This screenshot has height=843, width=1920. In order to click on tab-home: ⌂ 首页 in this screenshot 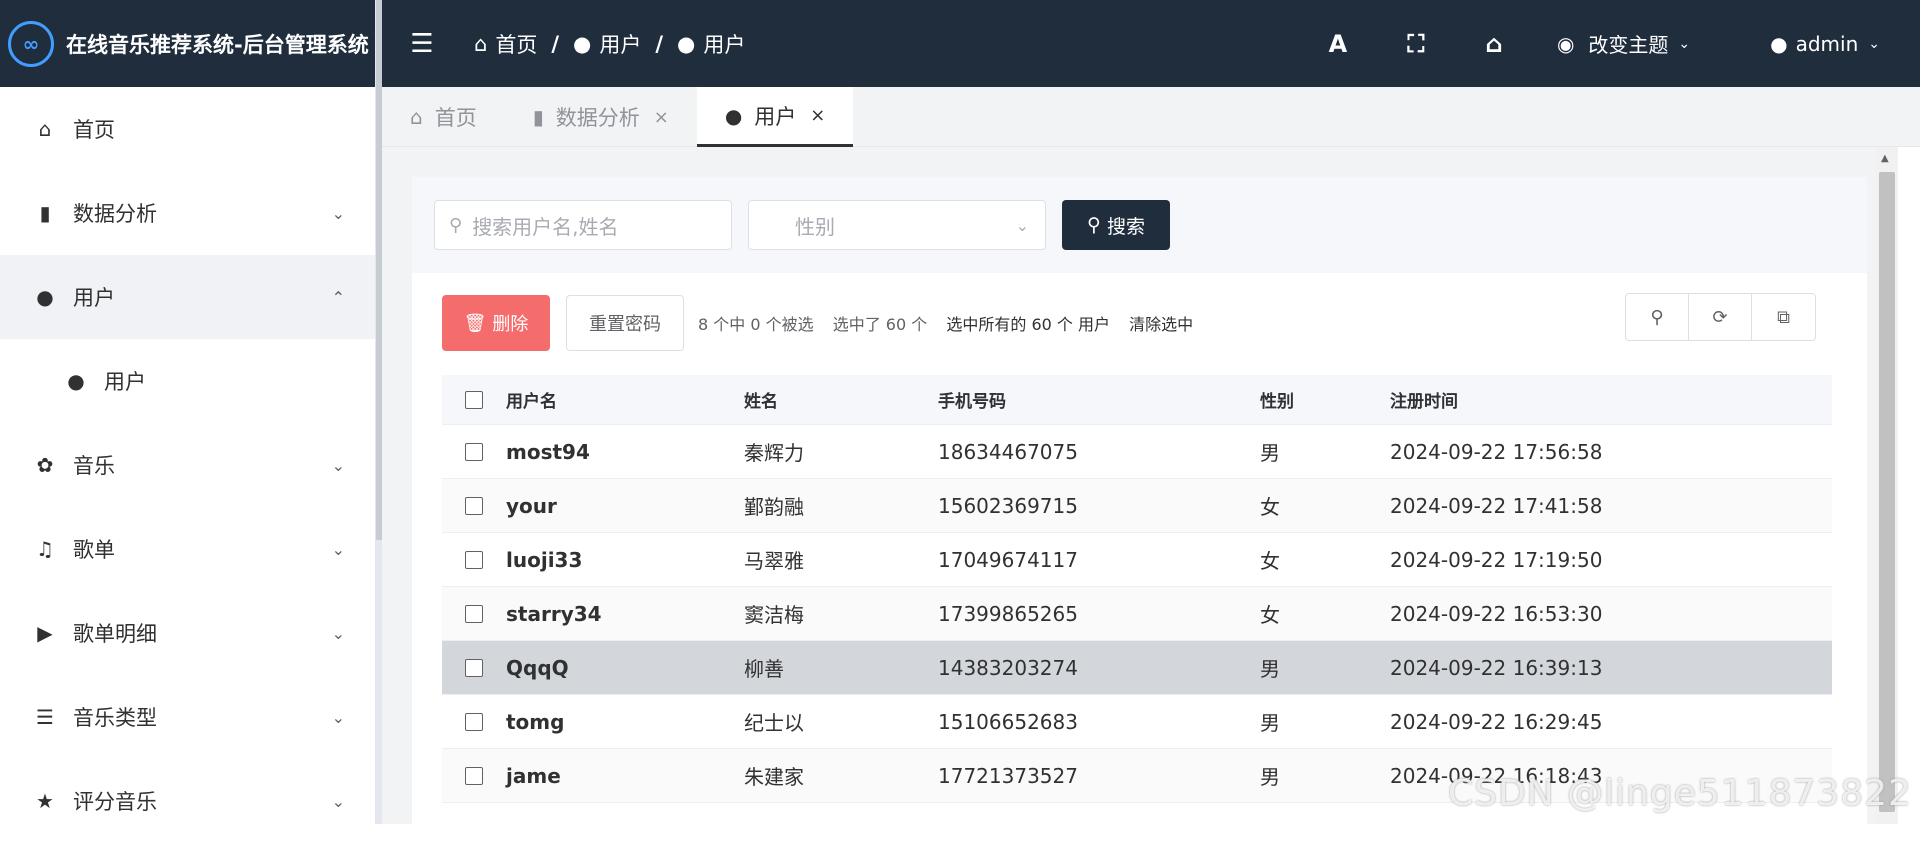, I will do `click(443, 117)`.